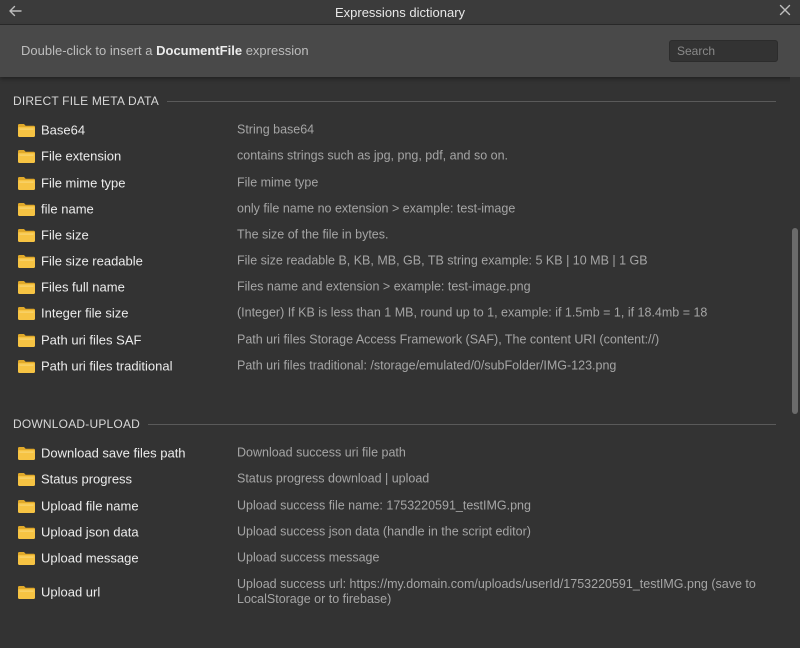 The image size is (800, 648). I want to click on section-title: DOWNLOAD-UPLOAD, so click(77, 424).